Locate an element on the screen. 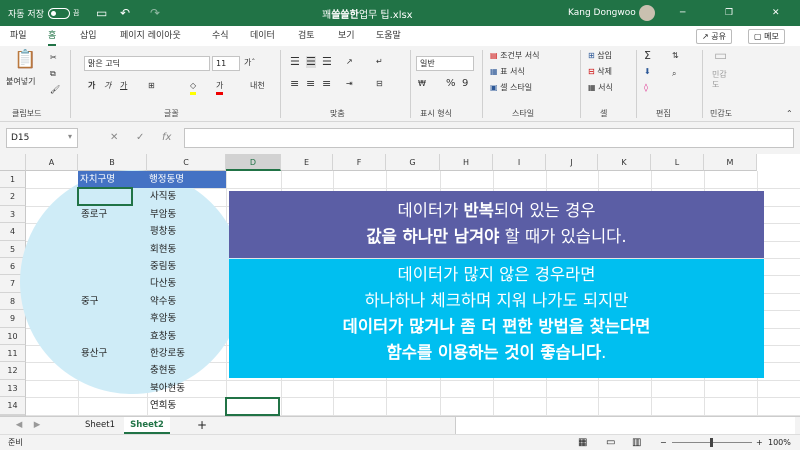  align-middle-icon: ☰ is located at coordinates (311, 62).